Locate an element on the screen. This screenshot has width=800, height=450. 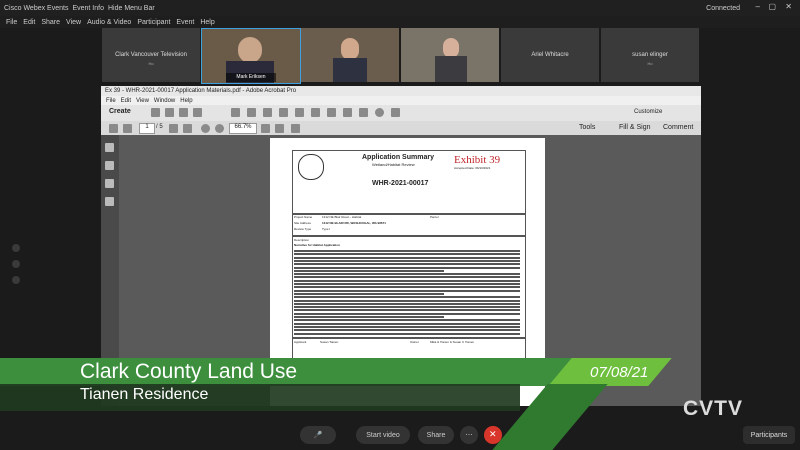
description-label: Description is located at coordinates (302, 240).